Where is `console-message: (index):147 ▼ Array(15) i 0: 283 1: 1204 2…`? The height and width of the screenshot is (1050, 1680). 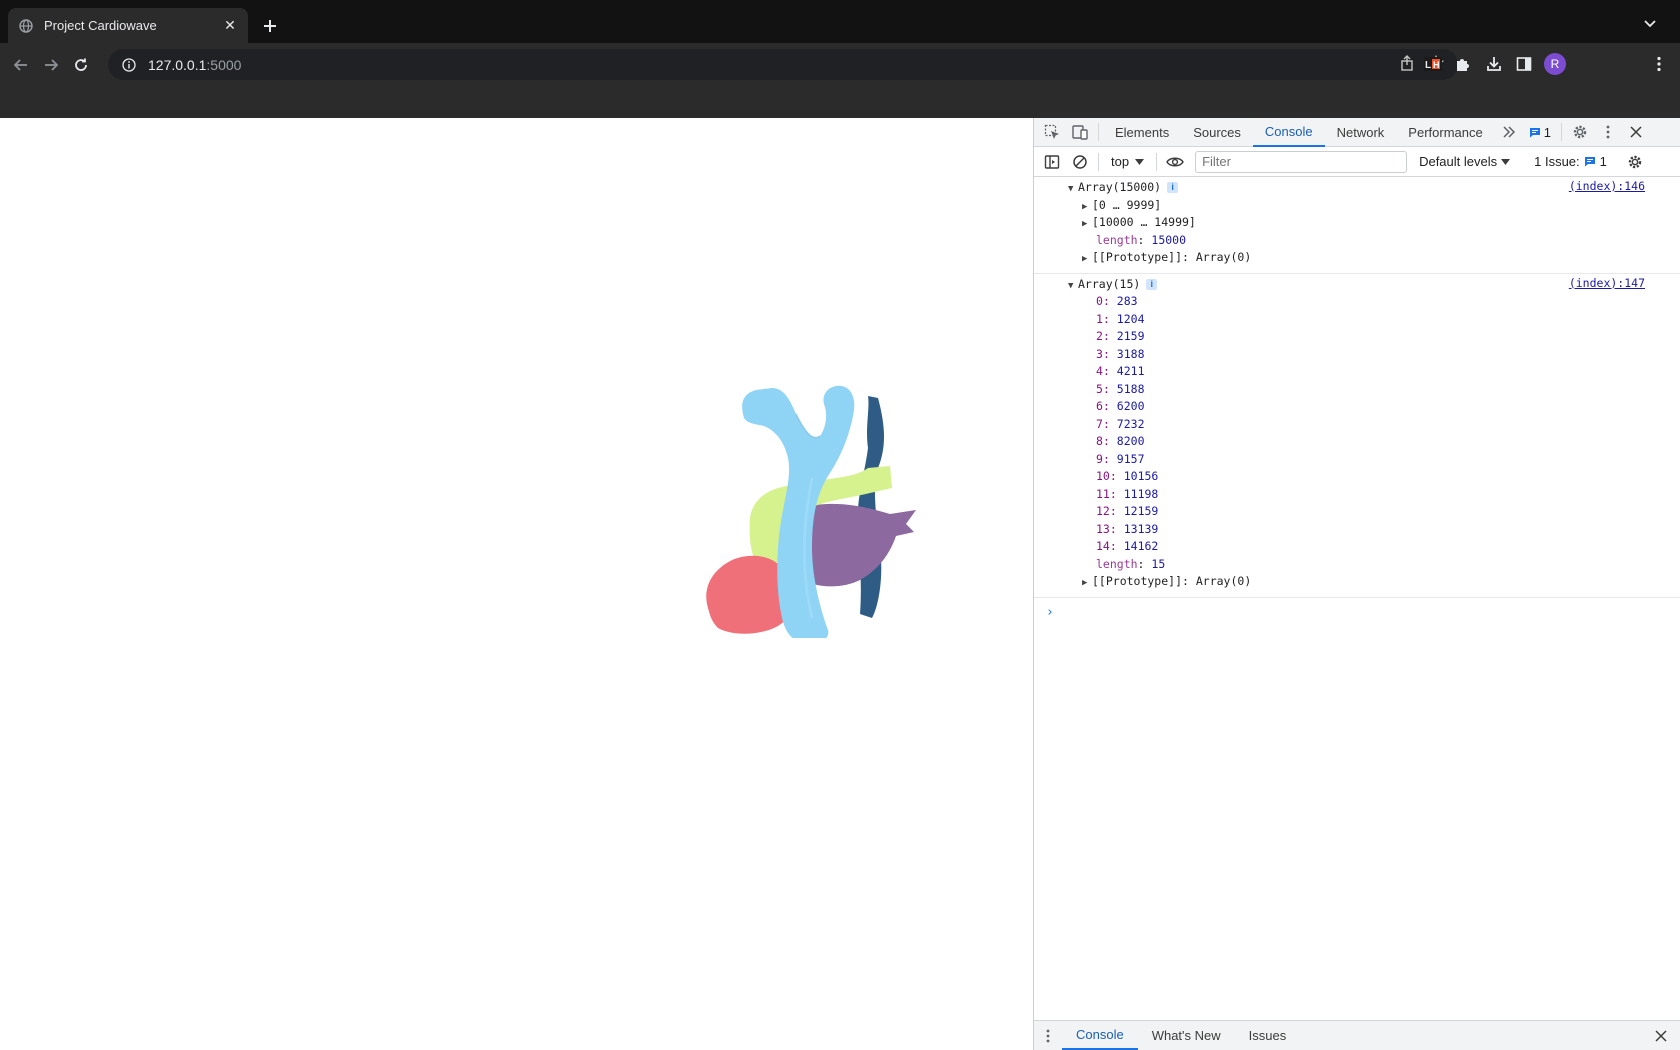 console-message: (index):147 ▼ Array(15) i 0: 283 1: 1204 2… is located at coordinates (1357, 436).